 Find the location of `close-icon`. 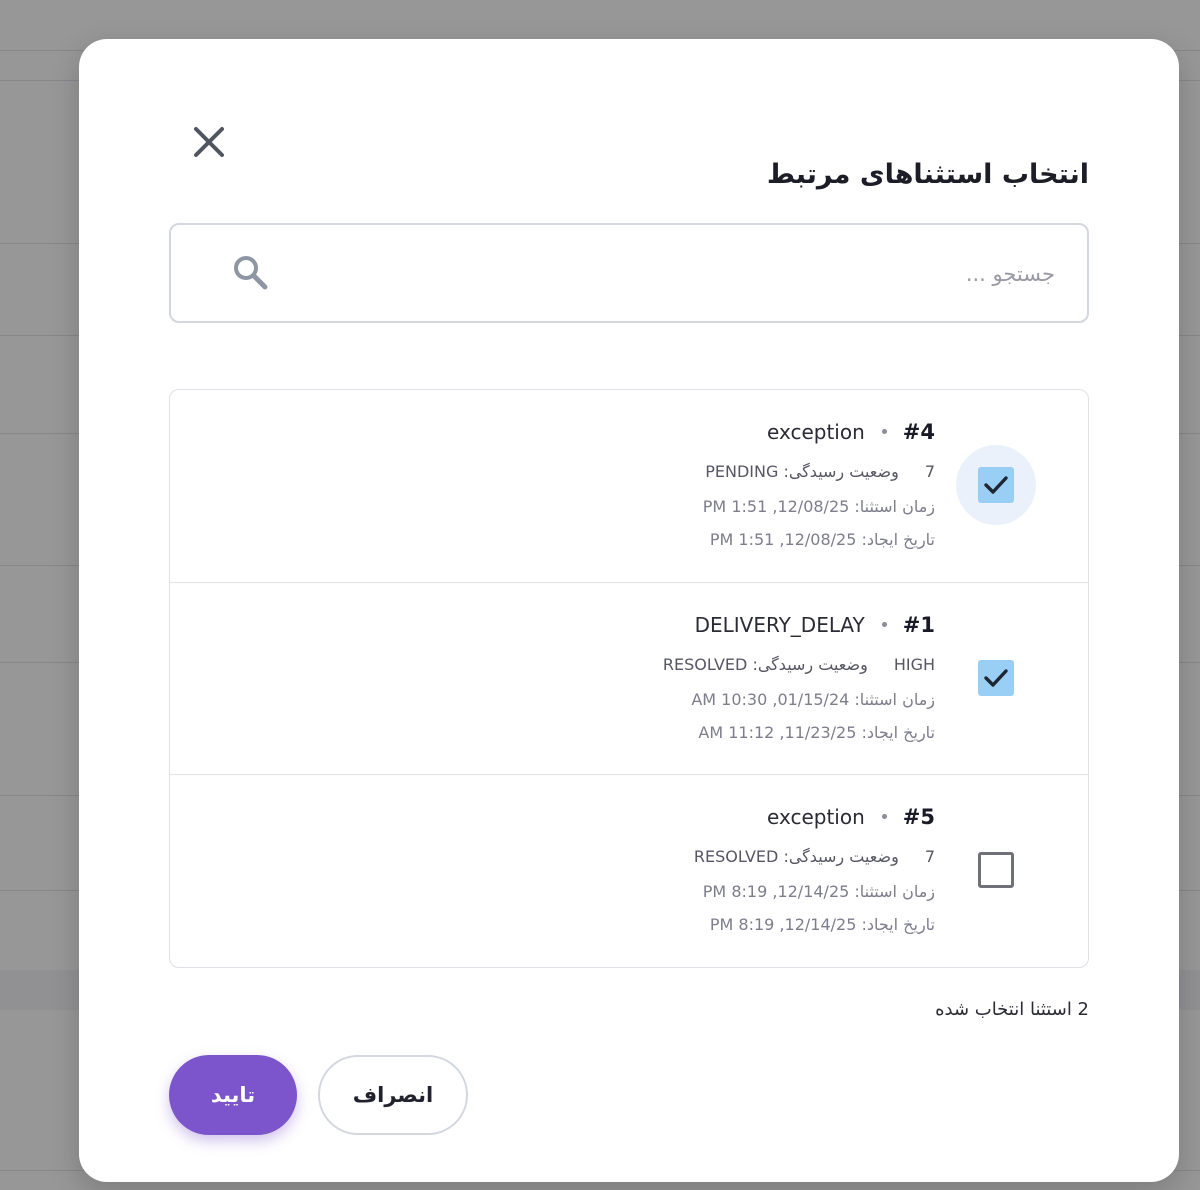

close-icon is located at coordinates (209, 142).